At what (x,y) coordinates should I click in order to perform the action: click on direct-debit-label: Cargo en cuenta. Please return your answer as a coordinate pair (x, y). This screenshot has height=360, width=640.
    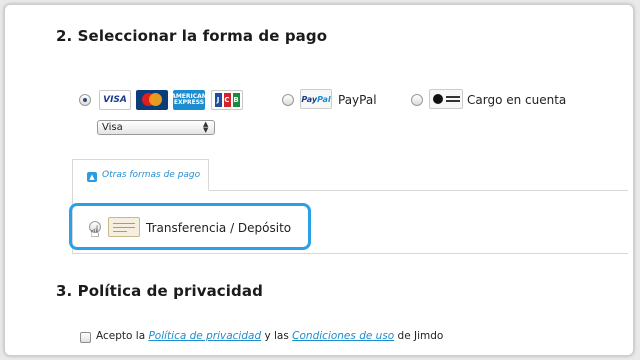
    Looking at the image, I should click on (517, 100).